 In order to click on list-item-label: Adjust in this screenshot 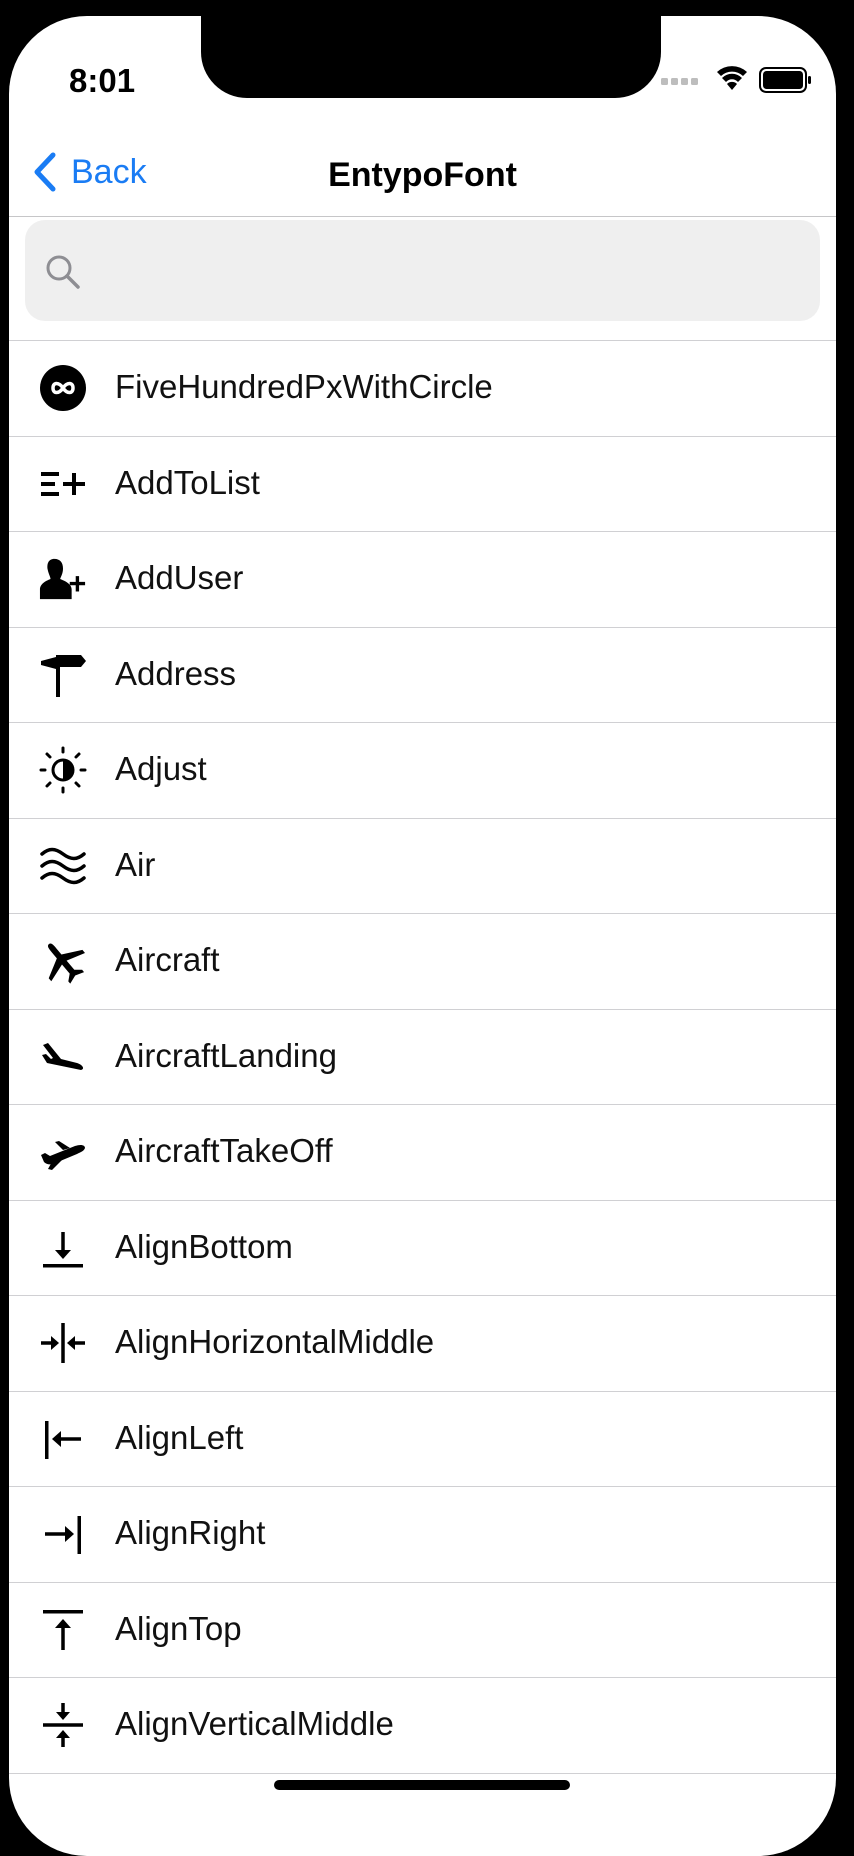, I will do `click(161, 768)`.